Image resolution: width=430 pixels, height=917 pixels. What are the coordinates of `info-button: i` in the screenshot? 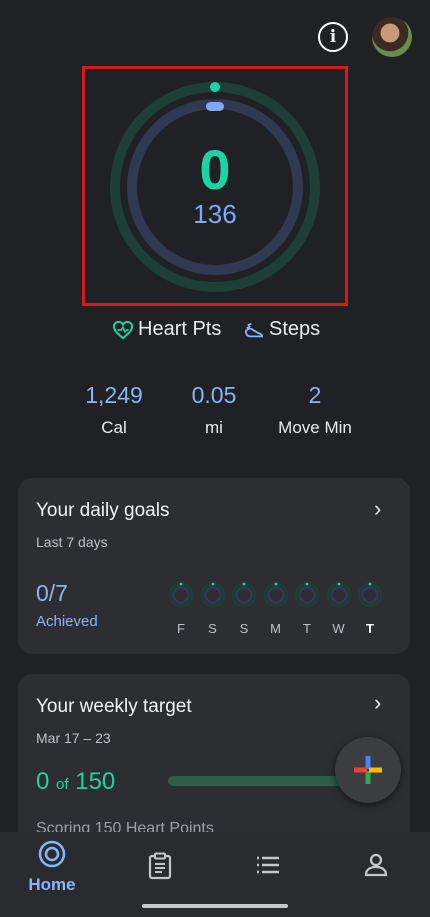 It's located at (333, 37).